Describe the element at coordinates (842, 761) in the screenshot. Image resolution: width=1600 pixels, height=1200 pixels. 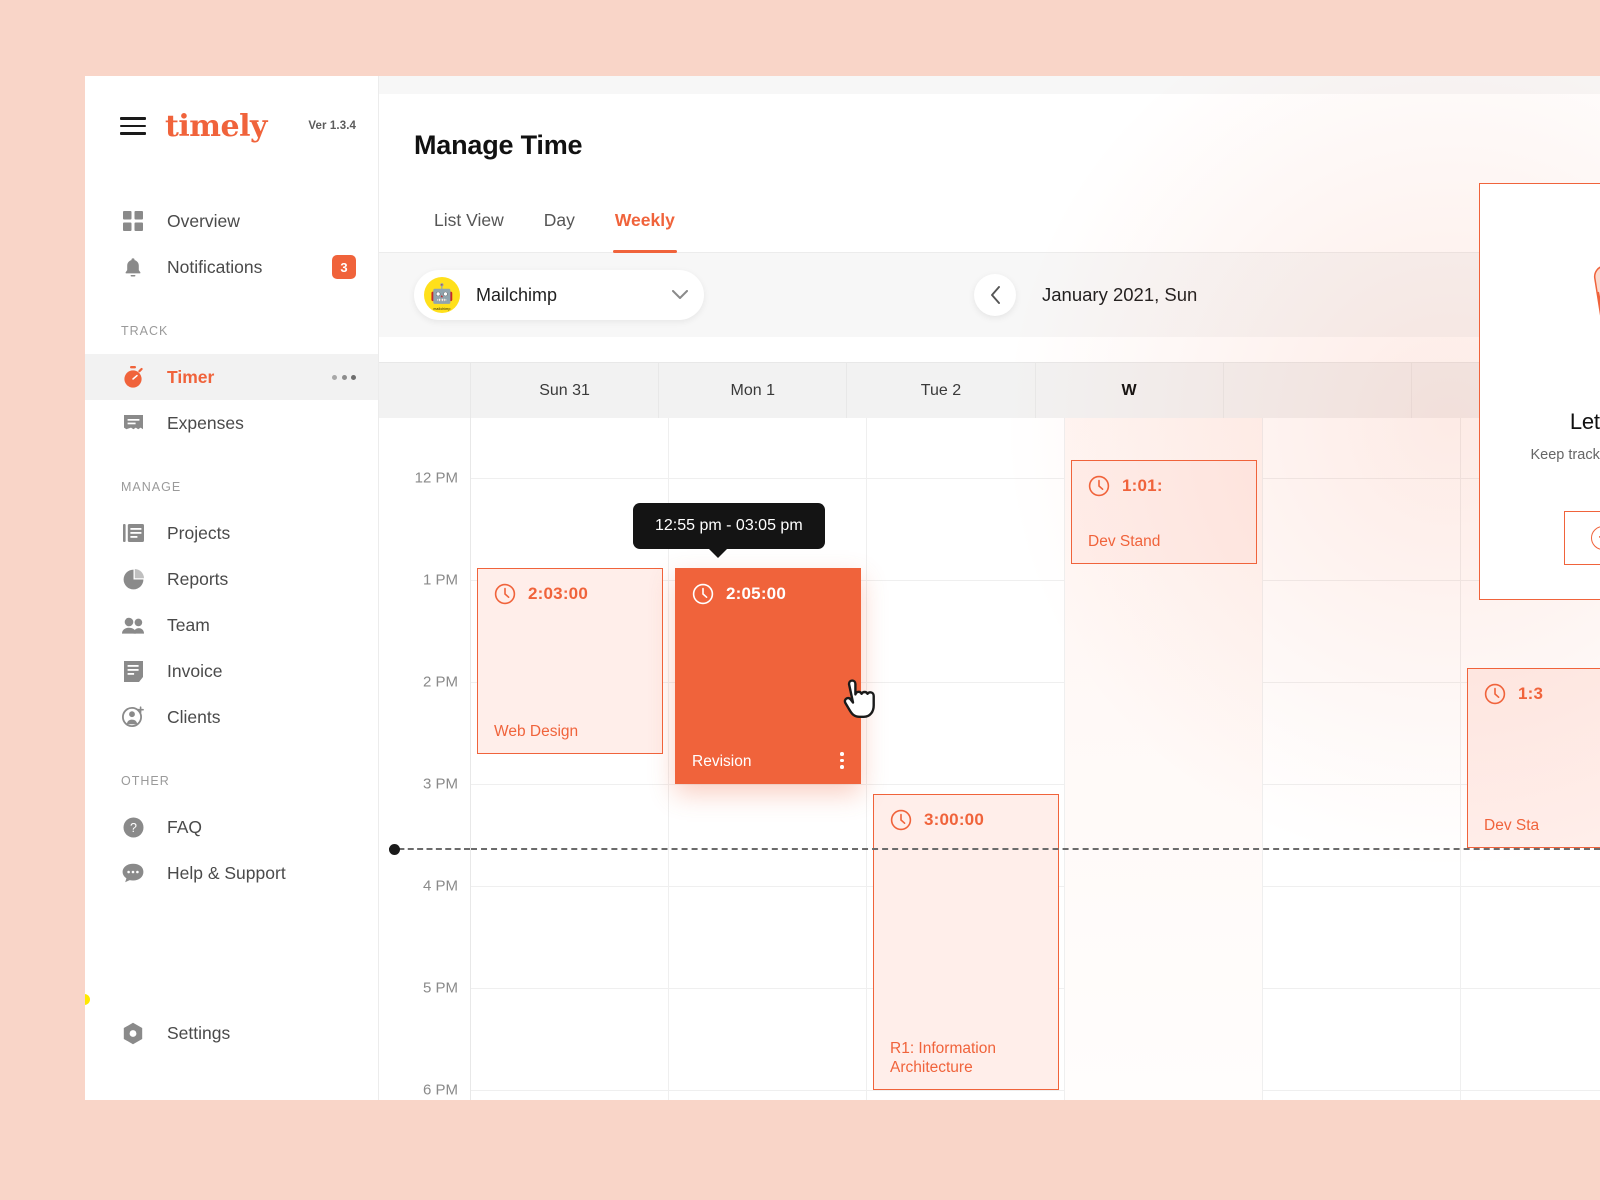
I see `event-more-options-icon` at that location.